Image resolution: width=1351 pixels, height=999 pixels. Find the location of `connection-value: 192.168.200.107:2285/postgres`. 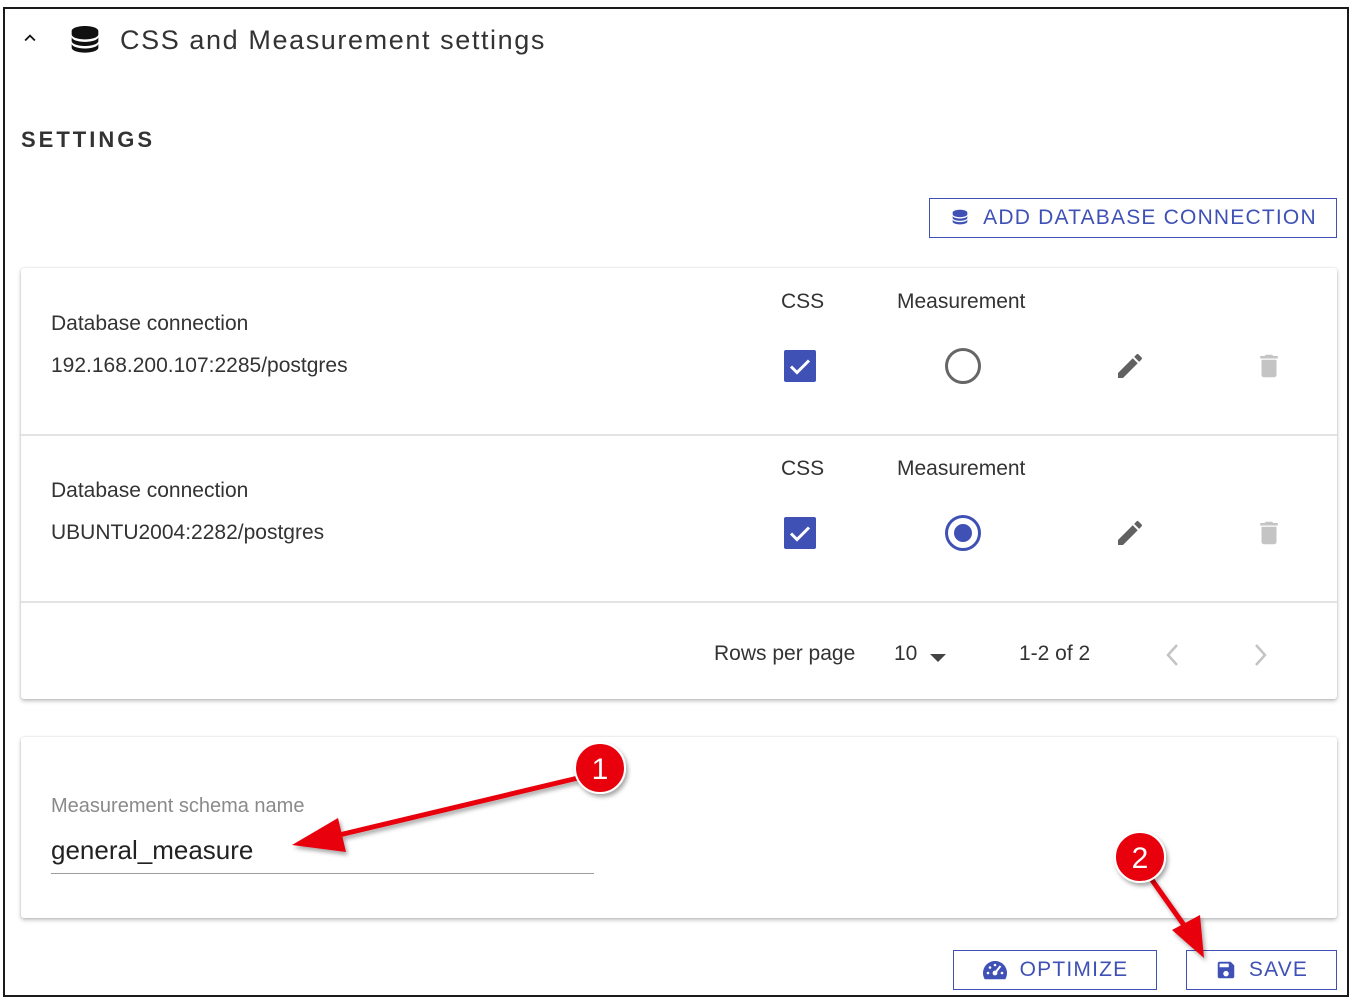

connection-value: 192.168.200.107:2285/postgres is located at coordinates (199, 365).